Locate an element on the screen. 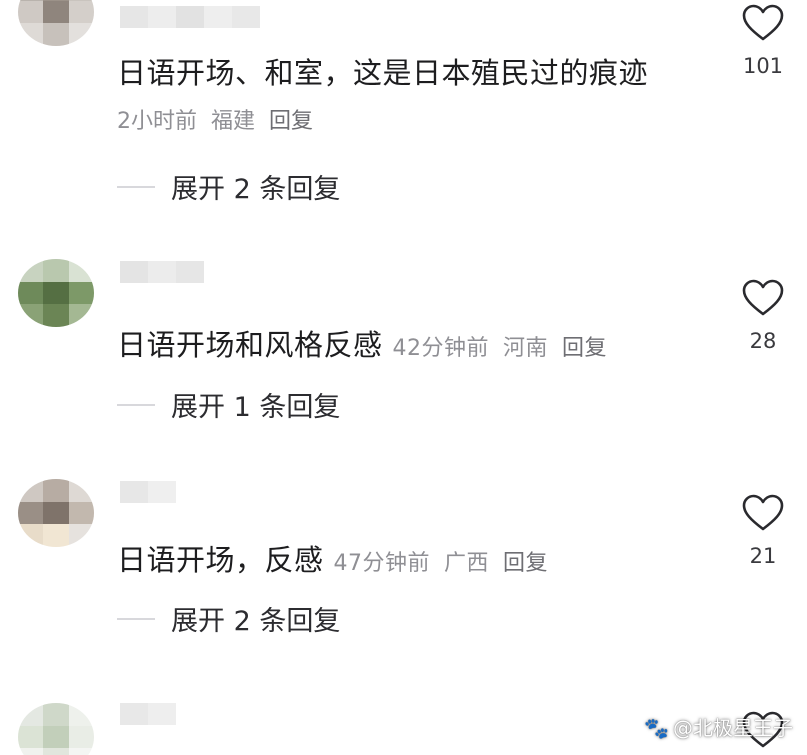 The width and height of the screenshot is (807, 755). watermark: 🐾 @北极星王子 is located at coordinates (718, 726).